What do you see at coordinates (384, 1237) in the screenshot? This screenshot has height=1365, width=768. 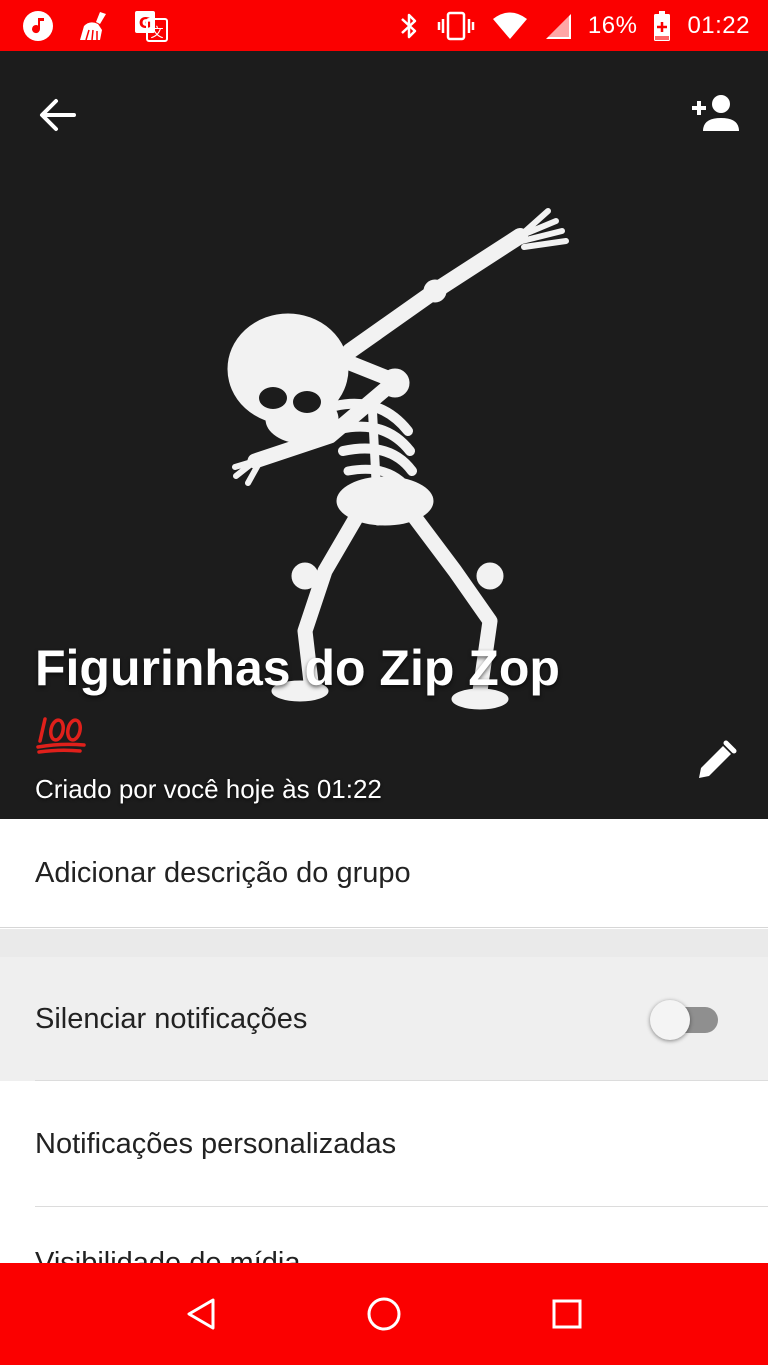 I see `media-visibility-row: Visibilidade de mídia` at bounding box center [384, 1237].